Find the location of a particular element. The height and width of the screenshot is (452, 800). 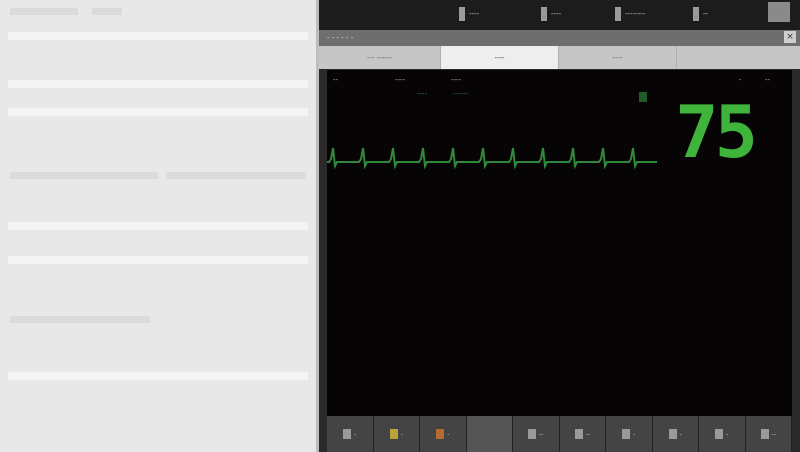

tab-overview: --- ------ is located at coordinates (380, 57).